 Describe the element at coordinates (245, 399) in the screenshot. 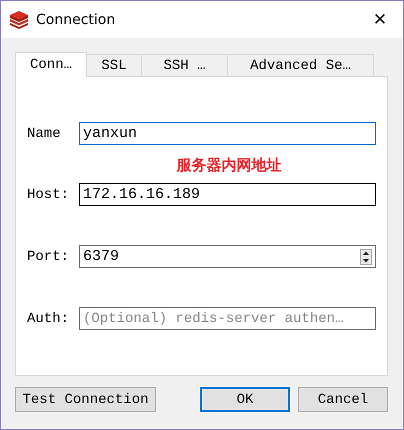

I see `dialog-button: OK` at that location.